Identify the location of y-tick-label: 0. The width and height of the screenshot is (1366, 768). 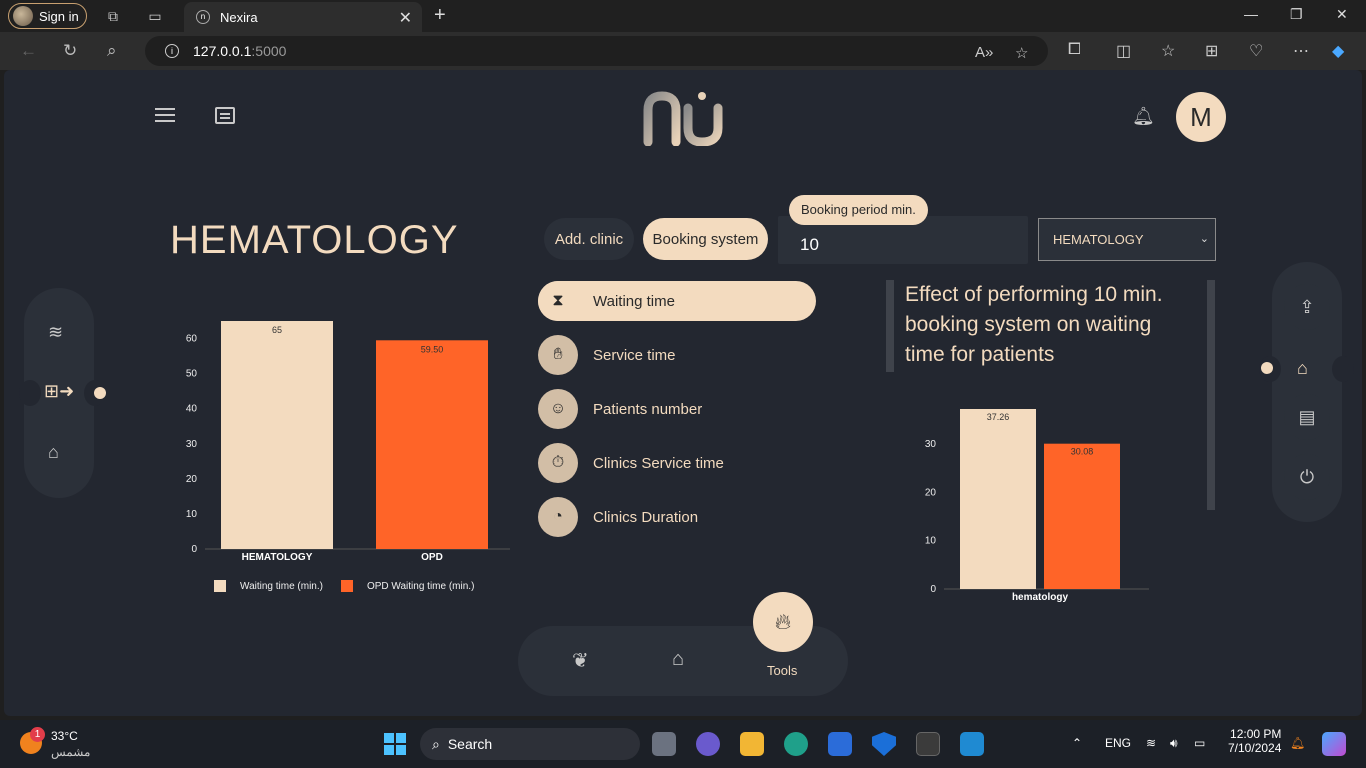
(933, 589).